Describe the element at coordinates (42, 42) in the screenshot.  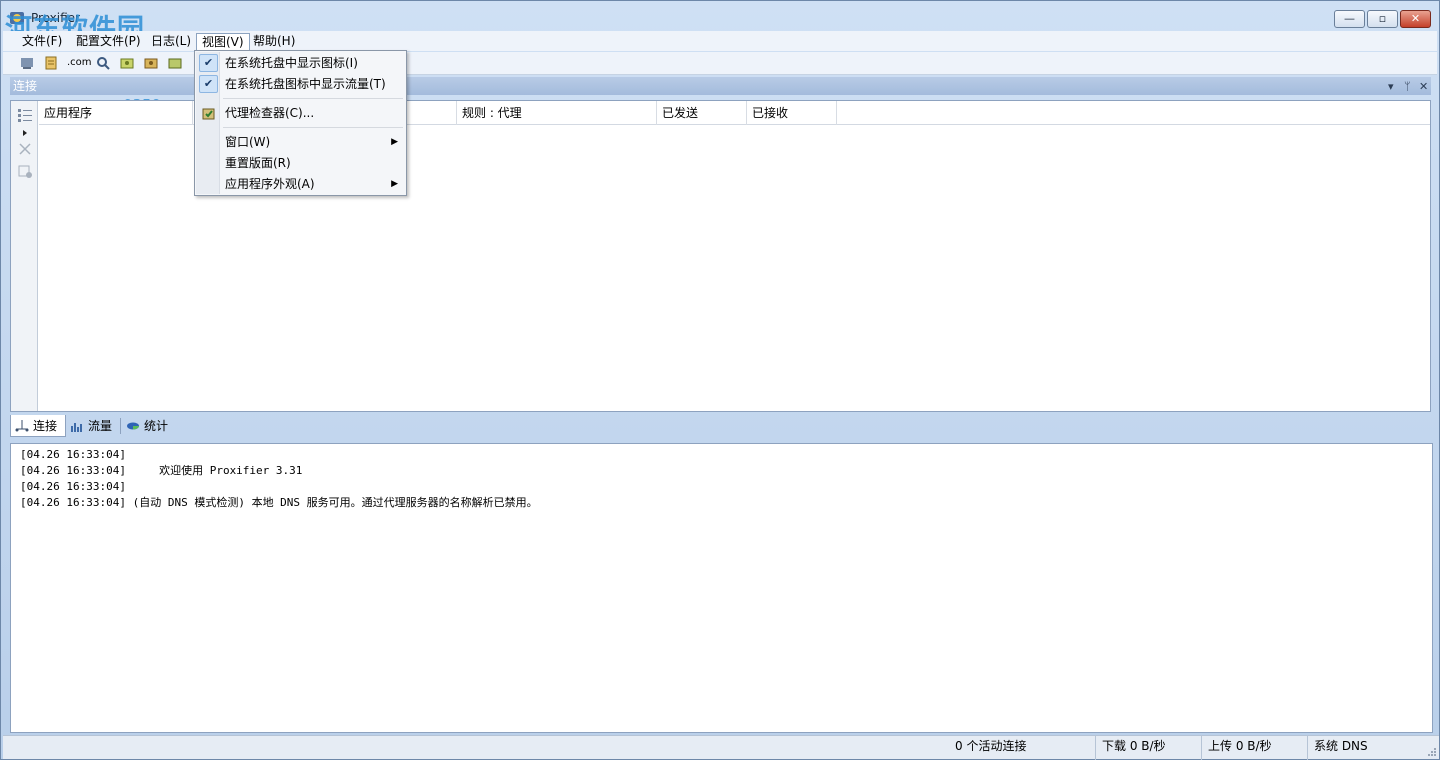
I see `menu-file: 文件(F)` at that location.